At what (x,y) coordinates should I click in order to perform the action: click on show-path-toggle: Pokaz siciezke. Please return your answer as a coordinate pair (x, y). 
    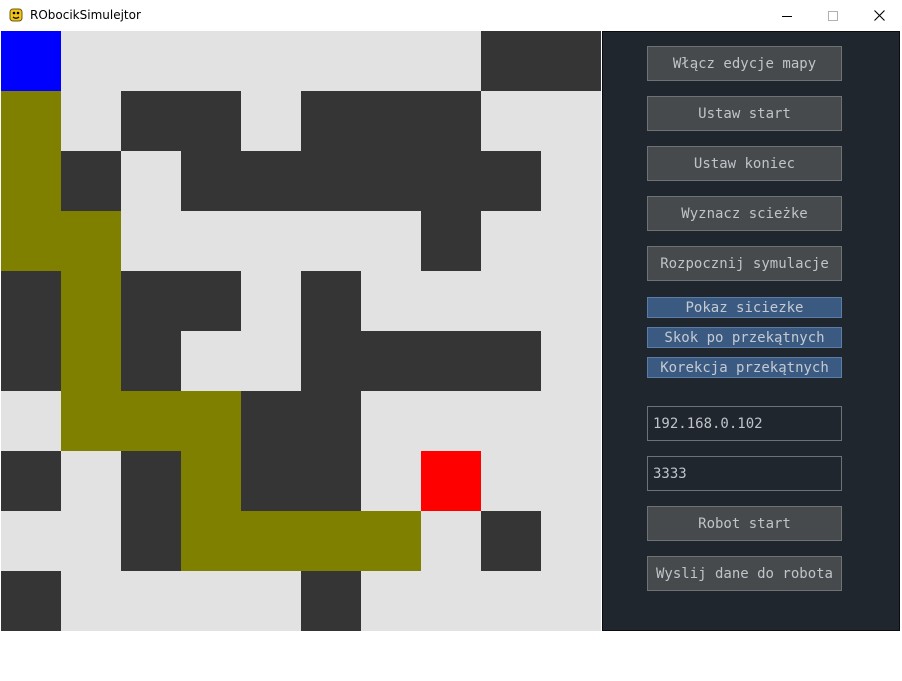
    Looking at the image, I should click on (744, 307).